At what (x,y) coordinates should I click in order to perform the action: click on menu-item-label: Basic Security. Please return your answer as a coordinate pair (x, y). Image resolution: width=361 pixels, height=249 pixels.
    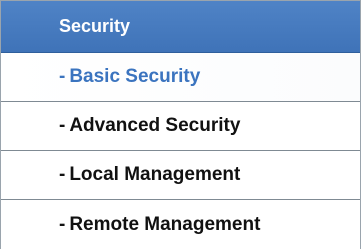
    Looking at the image, I should click on (135, 76).